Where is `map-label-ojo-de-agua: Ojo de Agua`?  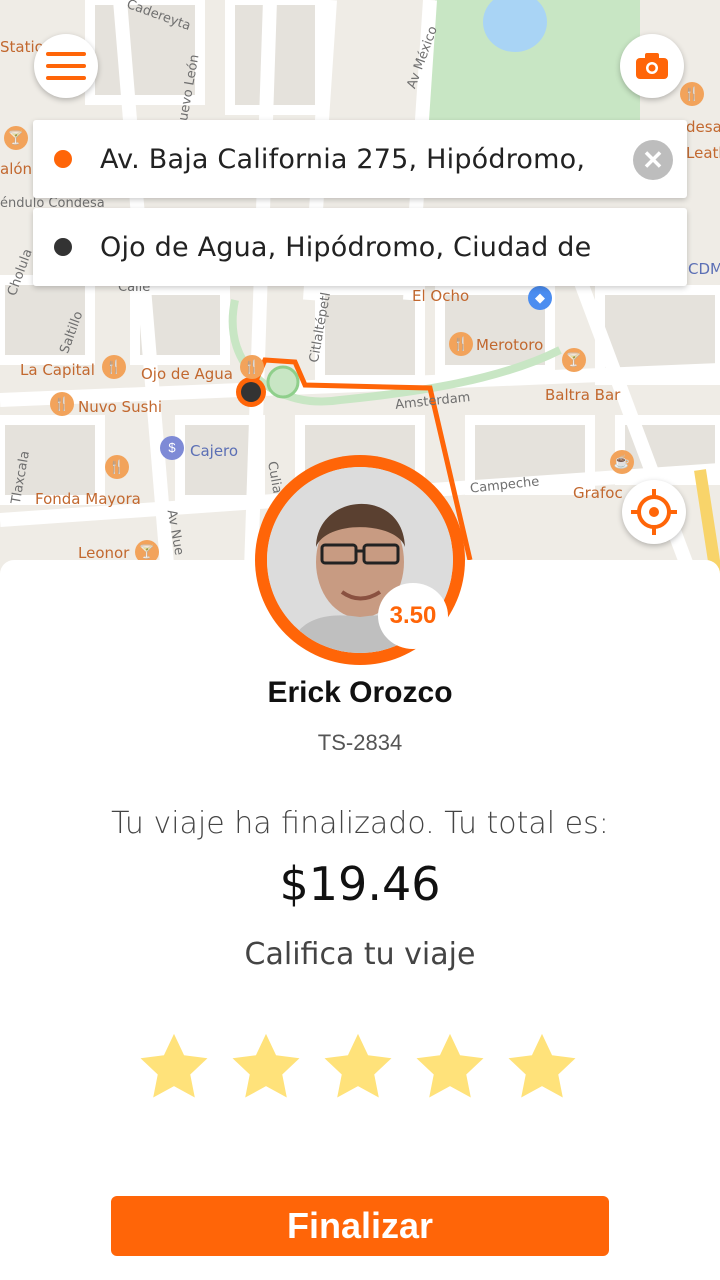 map-label-ojo-de-agua: Ojo de Agua is located at coordinates (187, 374).